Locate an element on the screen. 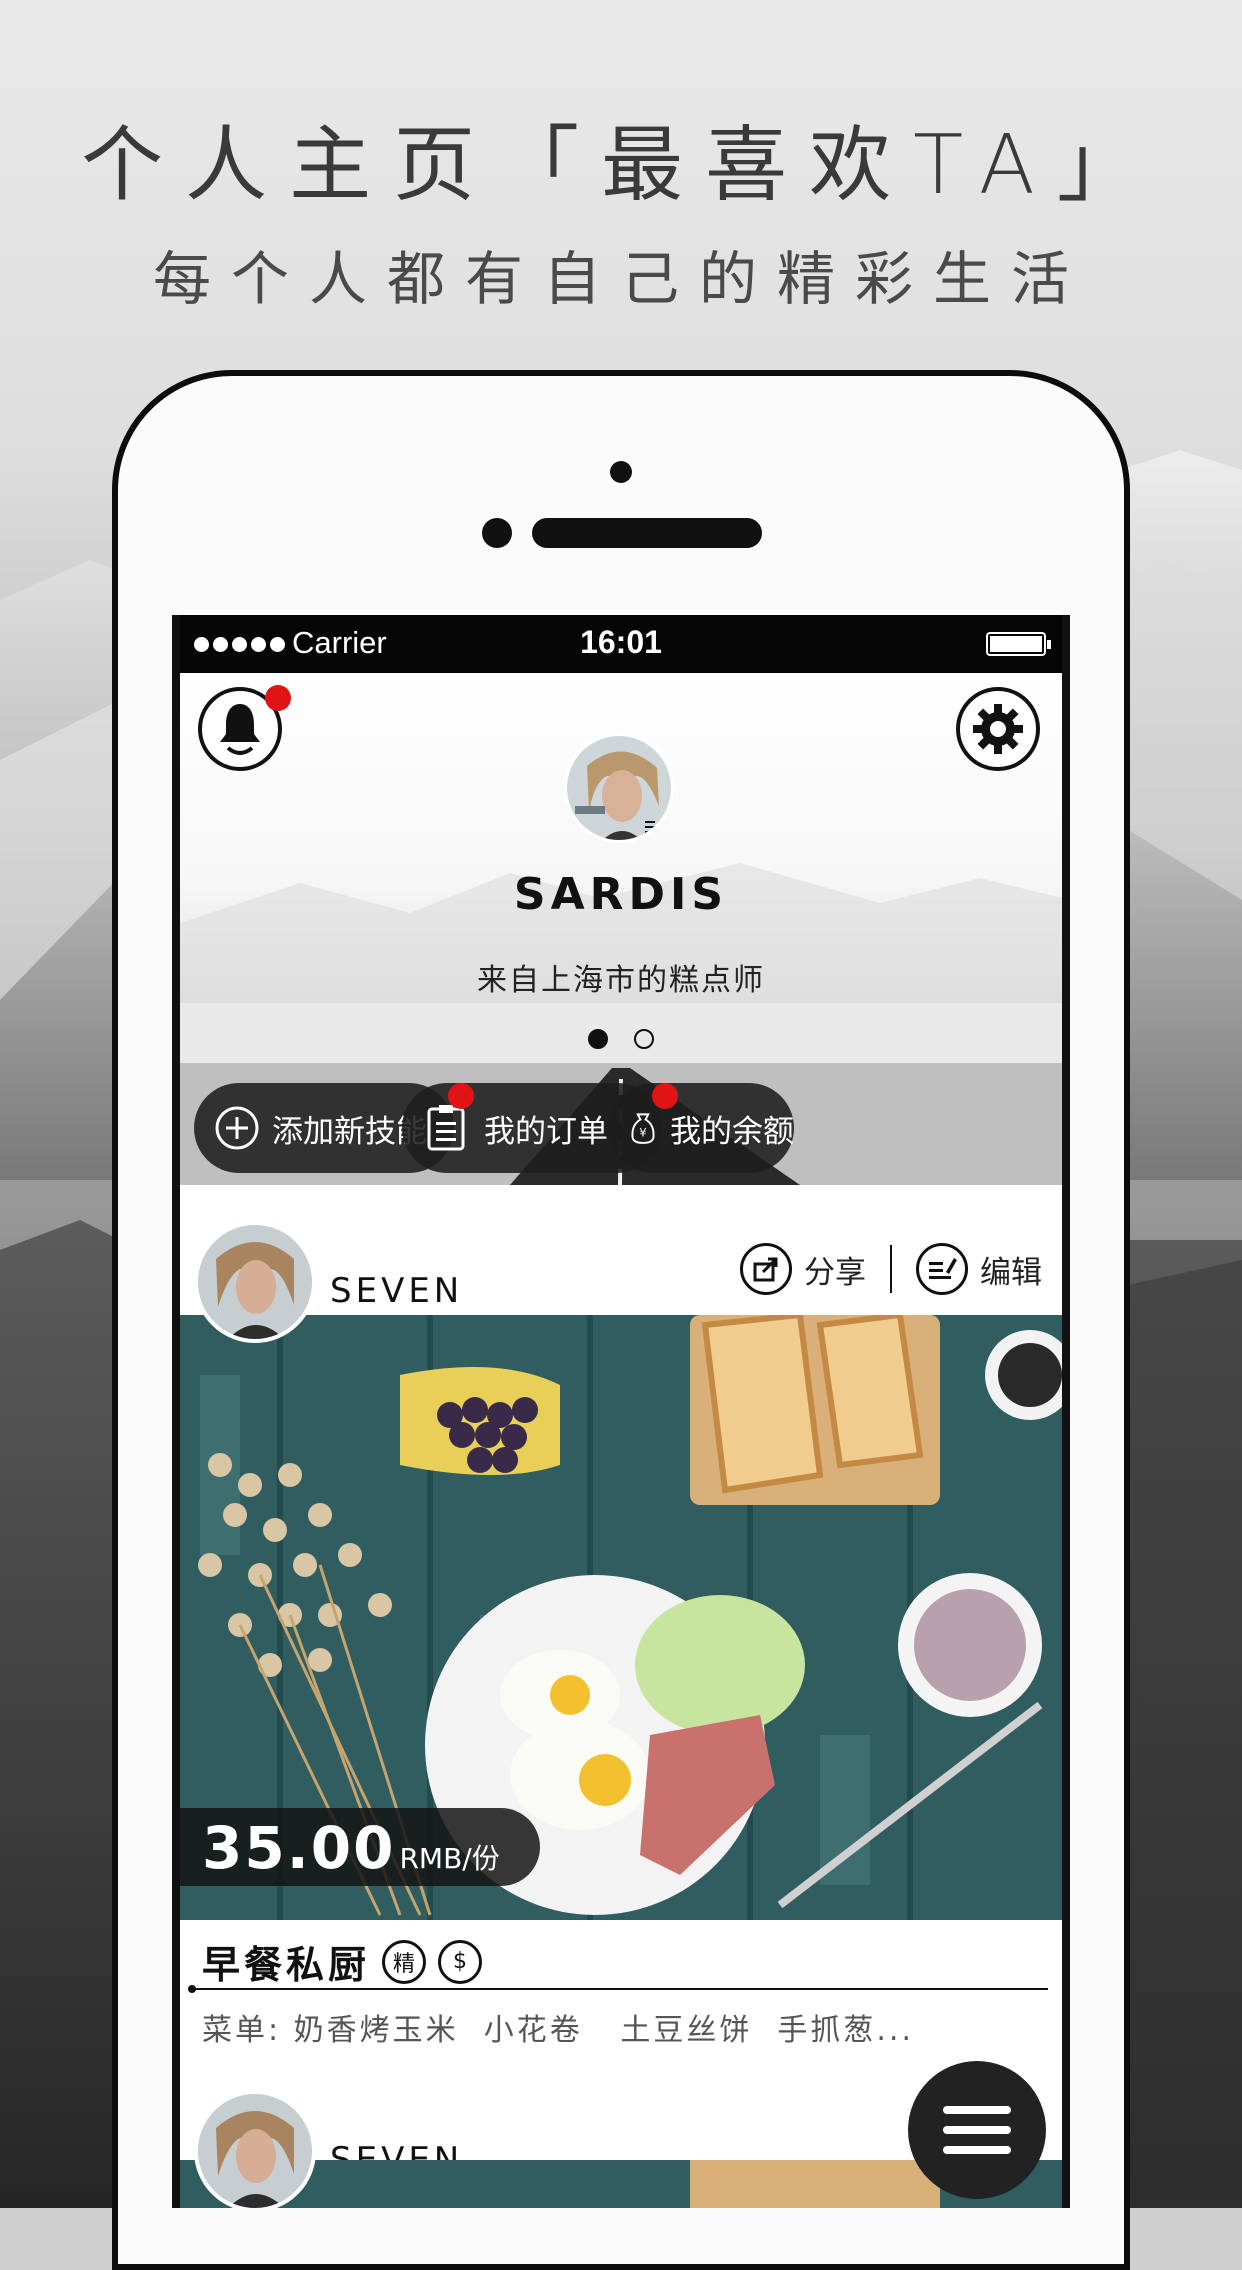 Image resolution: width=1242 pixels, height=2270 pixels. feed-item-header: SEVEN 分享 编辑 is located at coordinates (621, 1264).